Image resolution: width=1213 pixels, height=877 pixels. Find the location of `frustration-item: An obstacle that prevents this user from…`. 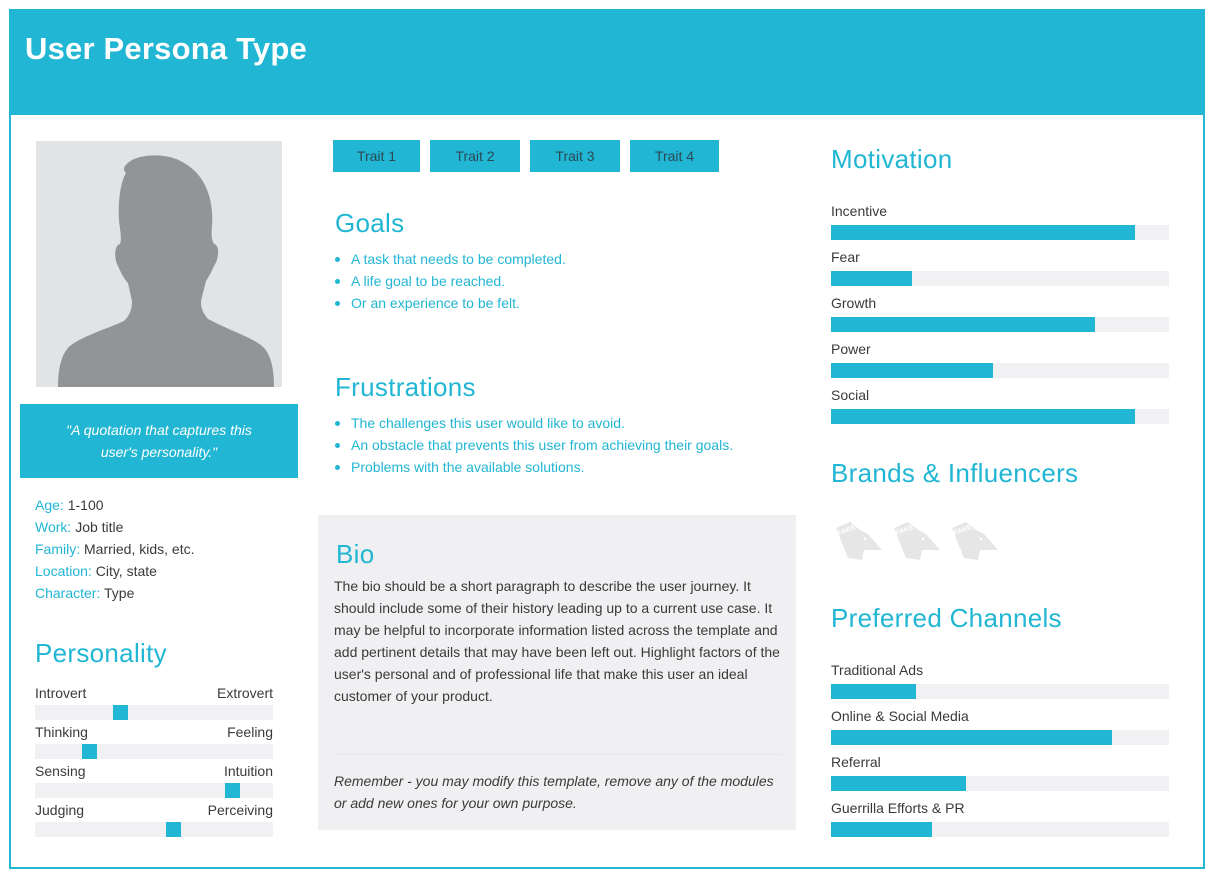

frustration-item: An obstacle that prevents this user from… is located at coordinates (533, 445).